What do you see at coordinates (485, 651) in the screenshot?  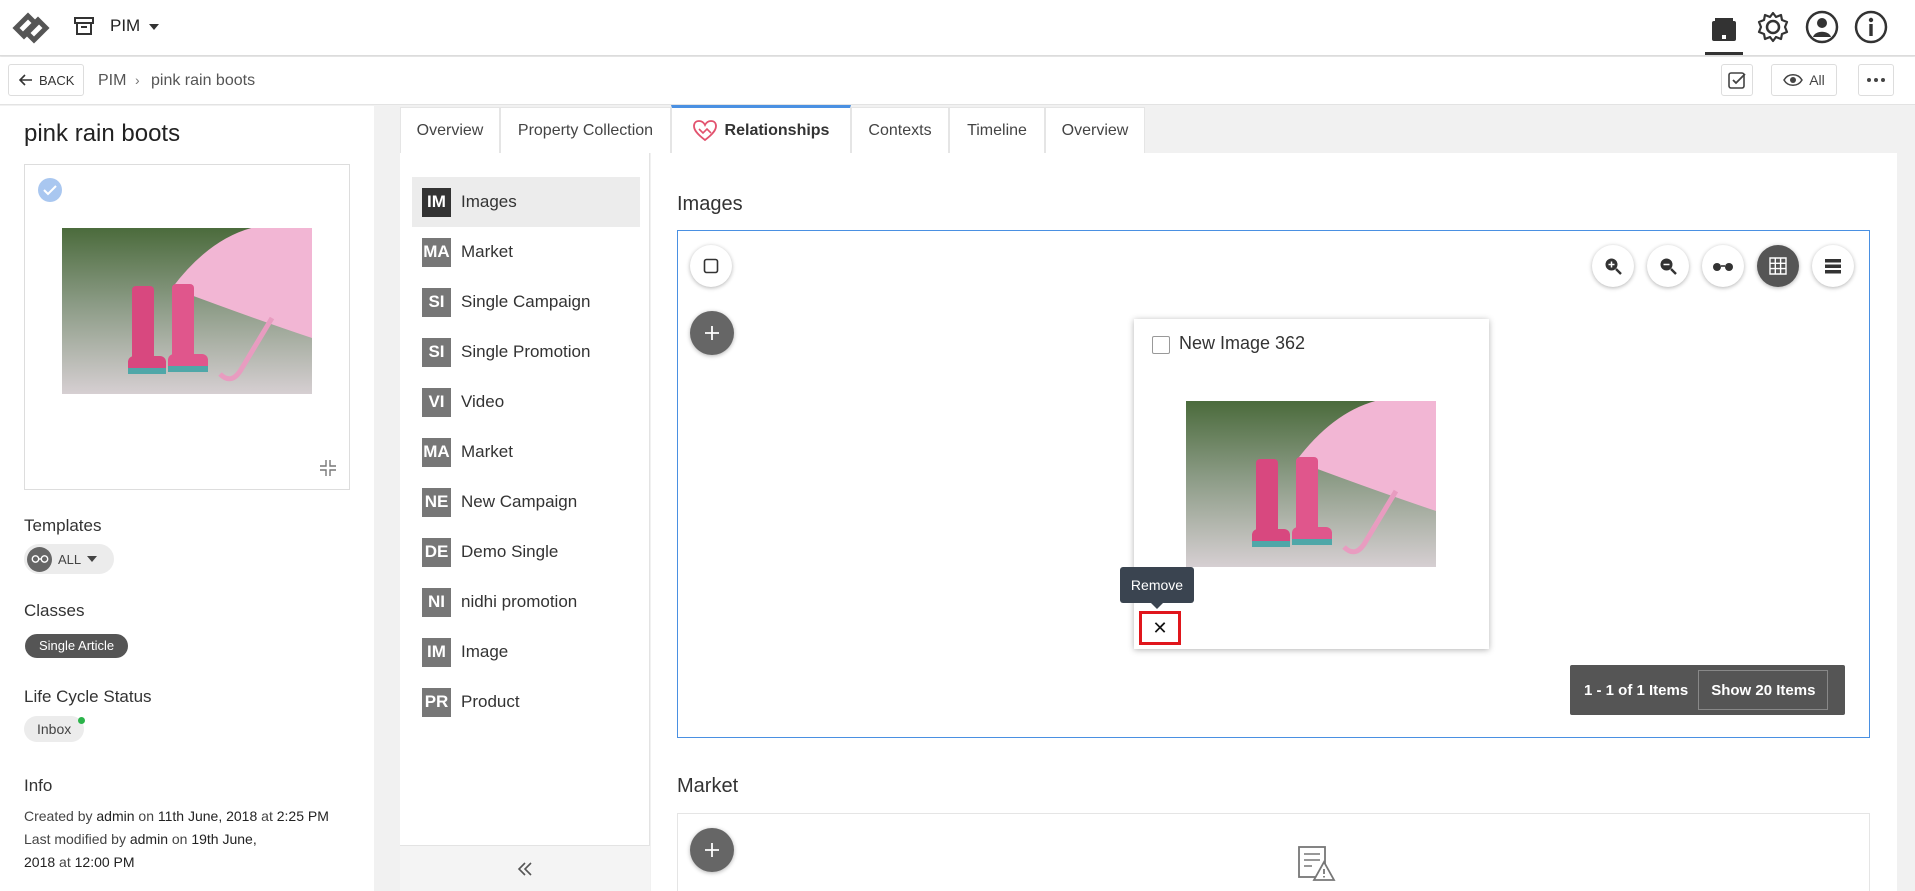 I see `relationship-label: Image` at bounding box center [485, 651].